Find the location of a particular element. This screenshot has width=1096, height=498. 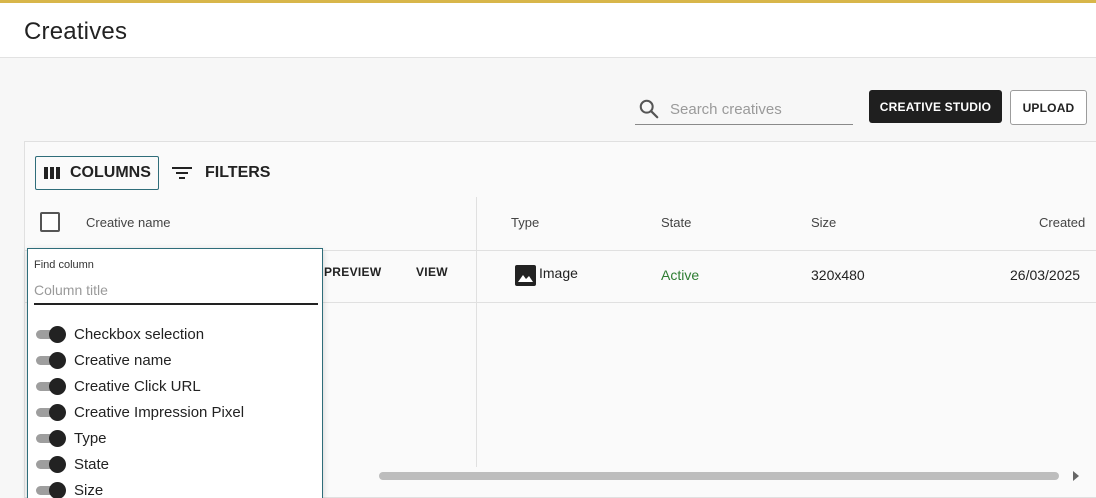

pinned-column-divider is located at coordinates (476, 332).